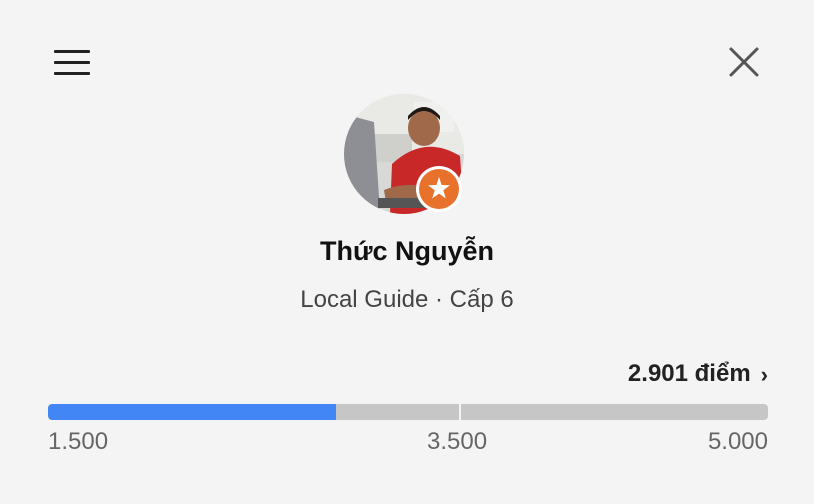 The image size is (814, 504). What do you see at coordinates (407, 299) in the screenshot?
I see `profile-level: Local Guide · Cấp 6` at bounding box center [407, 299].